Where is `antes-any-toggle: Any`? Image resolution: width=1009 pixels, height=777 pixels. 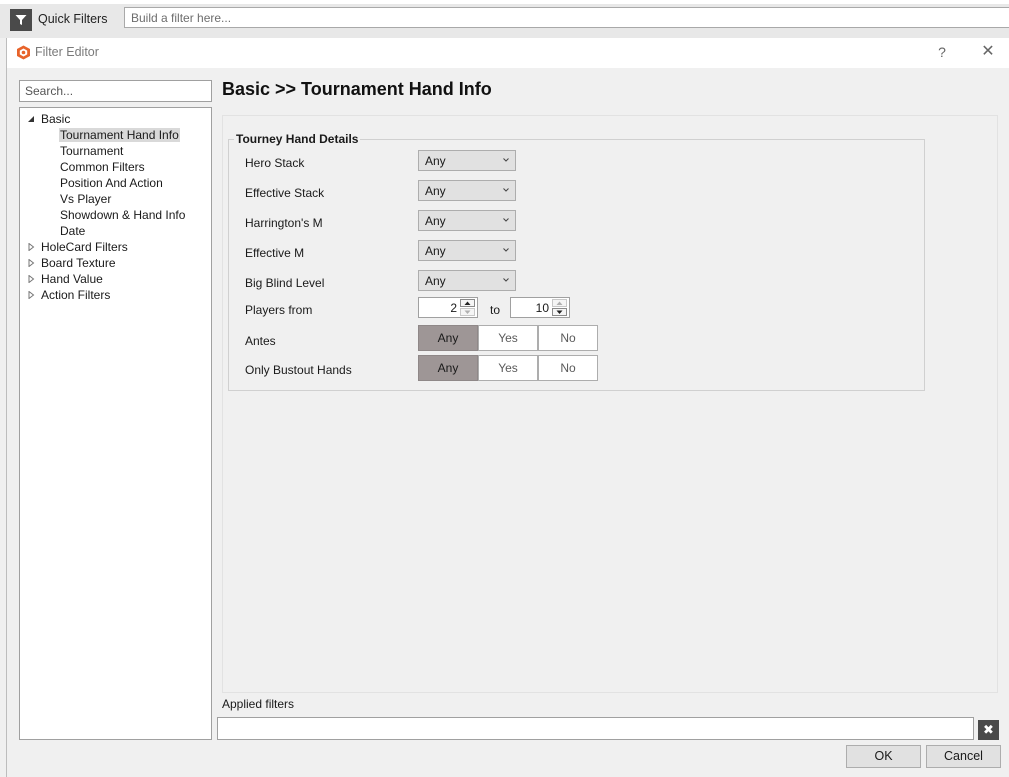 antes-any-toggle: Any is located at coordinates (448, 338).